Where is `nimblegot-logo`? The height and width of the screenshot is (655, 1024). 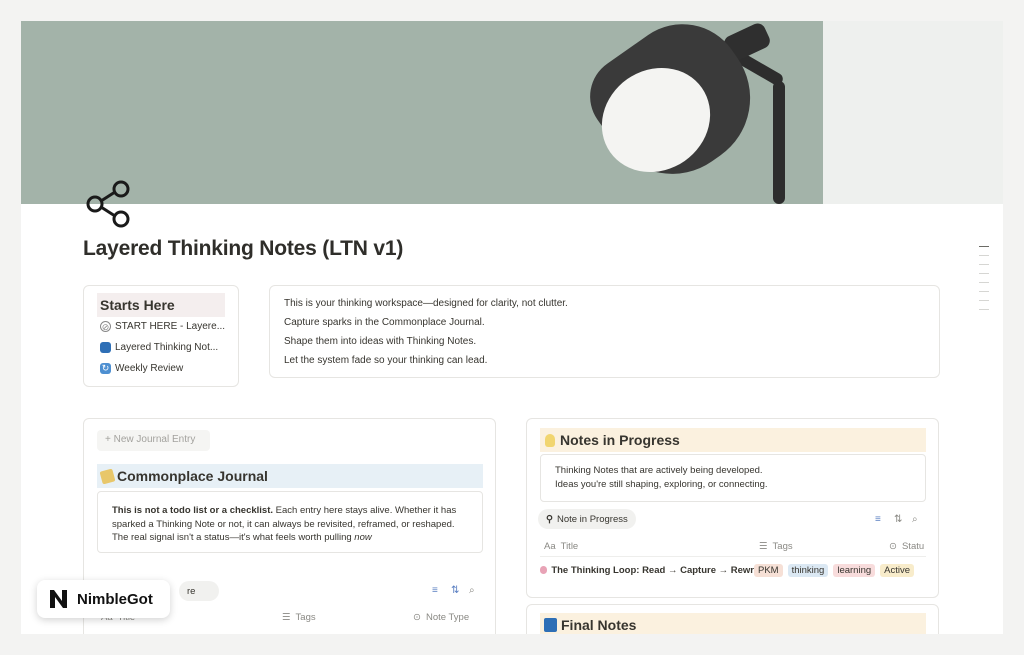
nimblegot-logo is located at coordinates (58, 599).